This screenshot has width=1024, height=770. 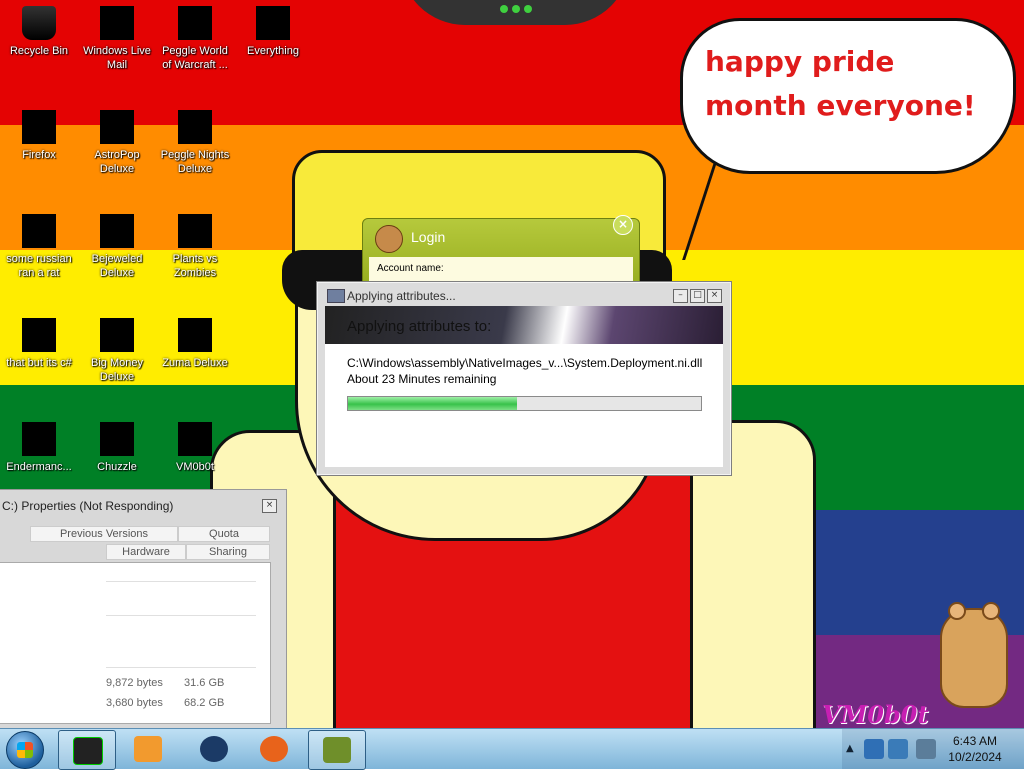 What do you see at coordinates (875, 714) in the screenshot?
I see `corner-logo: VM0b0t` at bounding box center [875, 714].